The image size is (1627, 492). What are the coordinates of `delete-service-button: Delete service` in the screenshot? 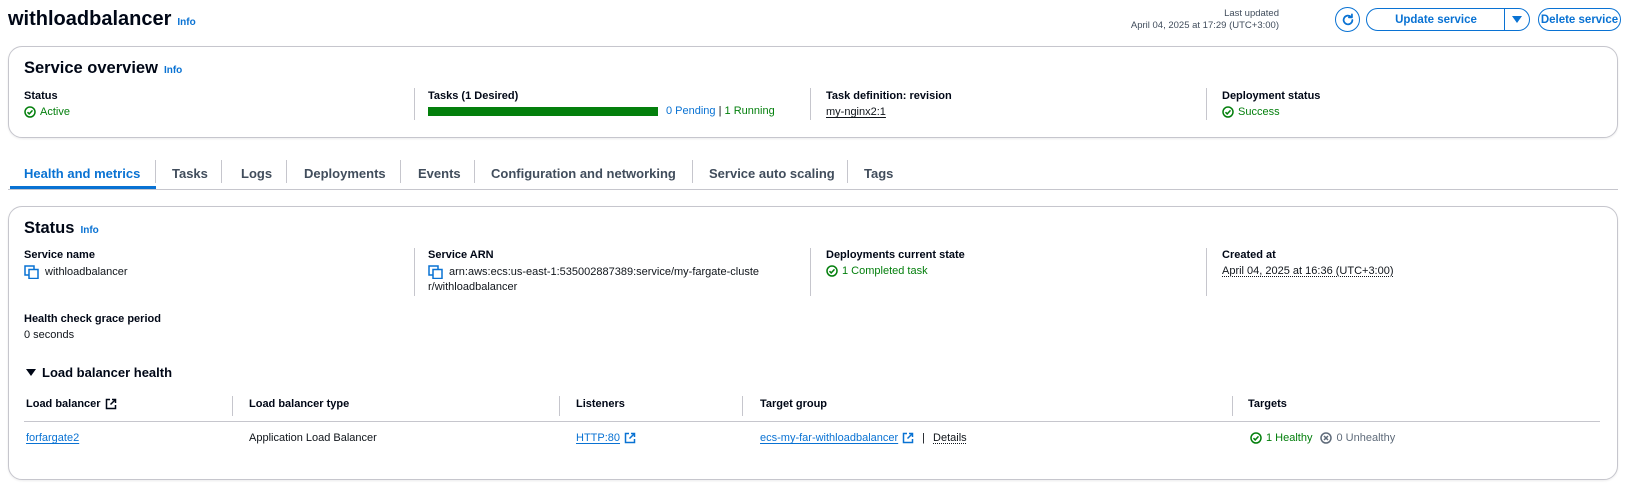 It's located at (1579, 19).